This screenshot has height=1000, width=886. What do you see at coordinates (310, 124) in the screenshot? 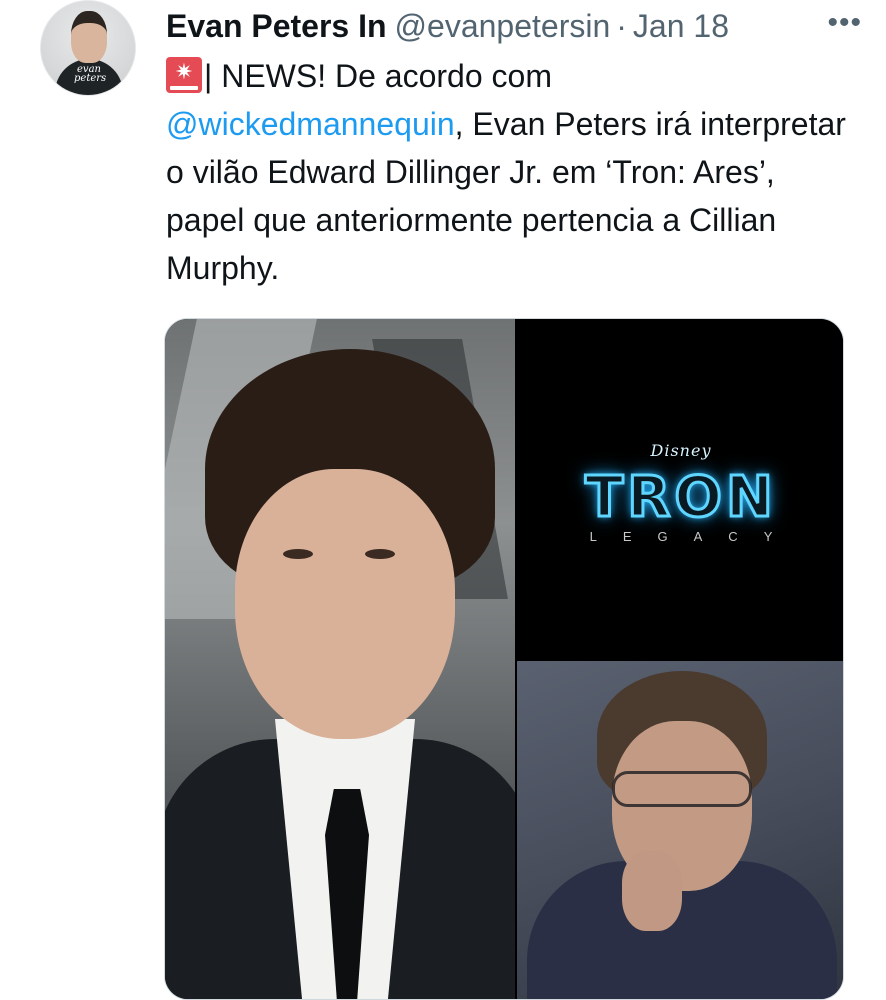
I see `mention-link: @wickedmannequin` at bounding box center [310, 124].